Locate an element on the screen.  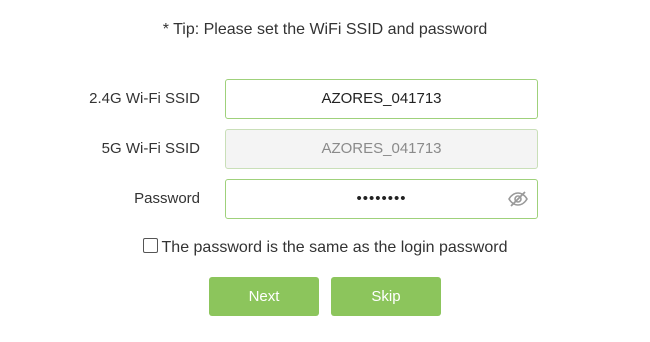
password-row: Password •••••••• is located at coordinates (325, 199).